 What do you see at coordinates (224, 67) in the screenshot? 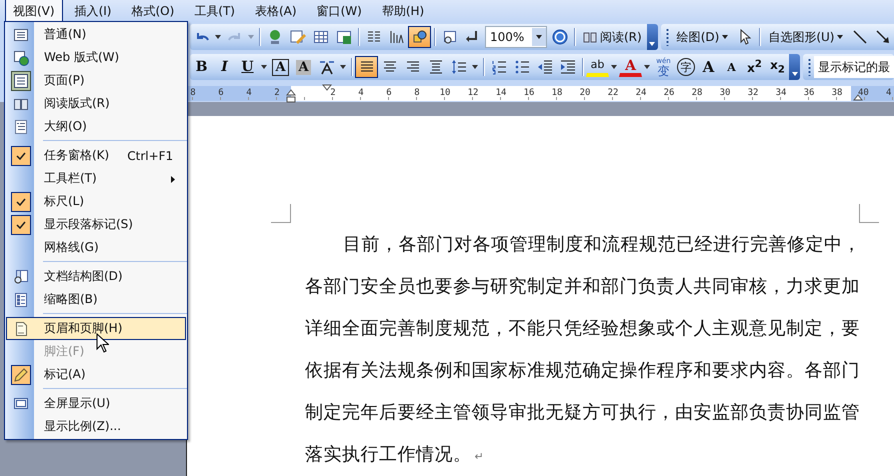
I see `italic-button: I` at bounding box center [224, 67].